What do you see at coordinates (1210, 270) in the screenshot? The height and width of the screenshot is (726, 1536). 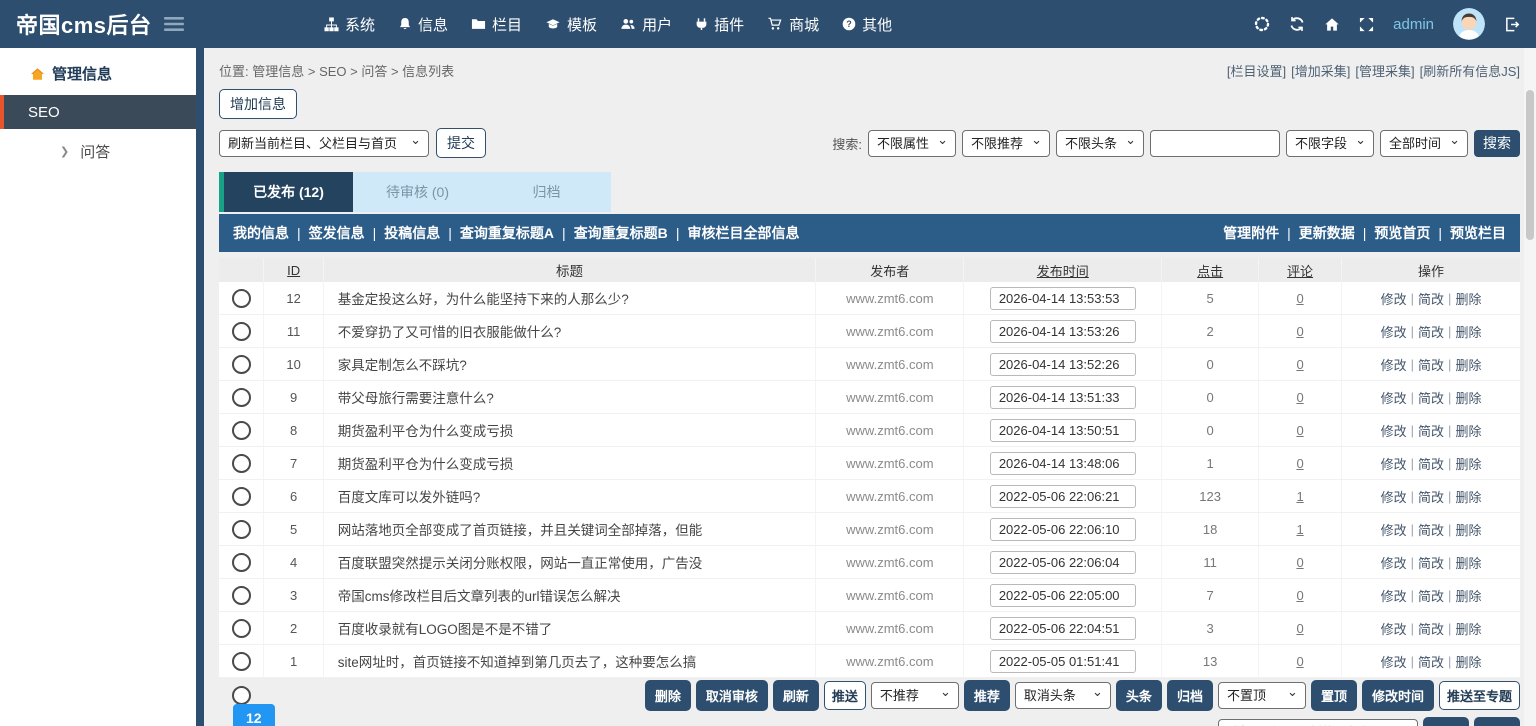 I see `header-clicks: 点击` at bounding box center [1210, 270].